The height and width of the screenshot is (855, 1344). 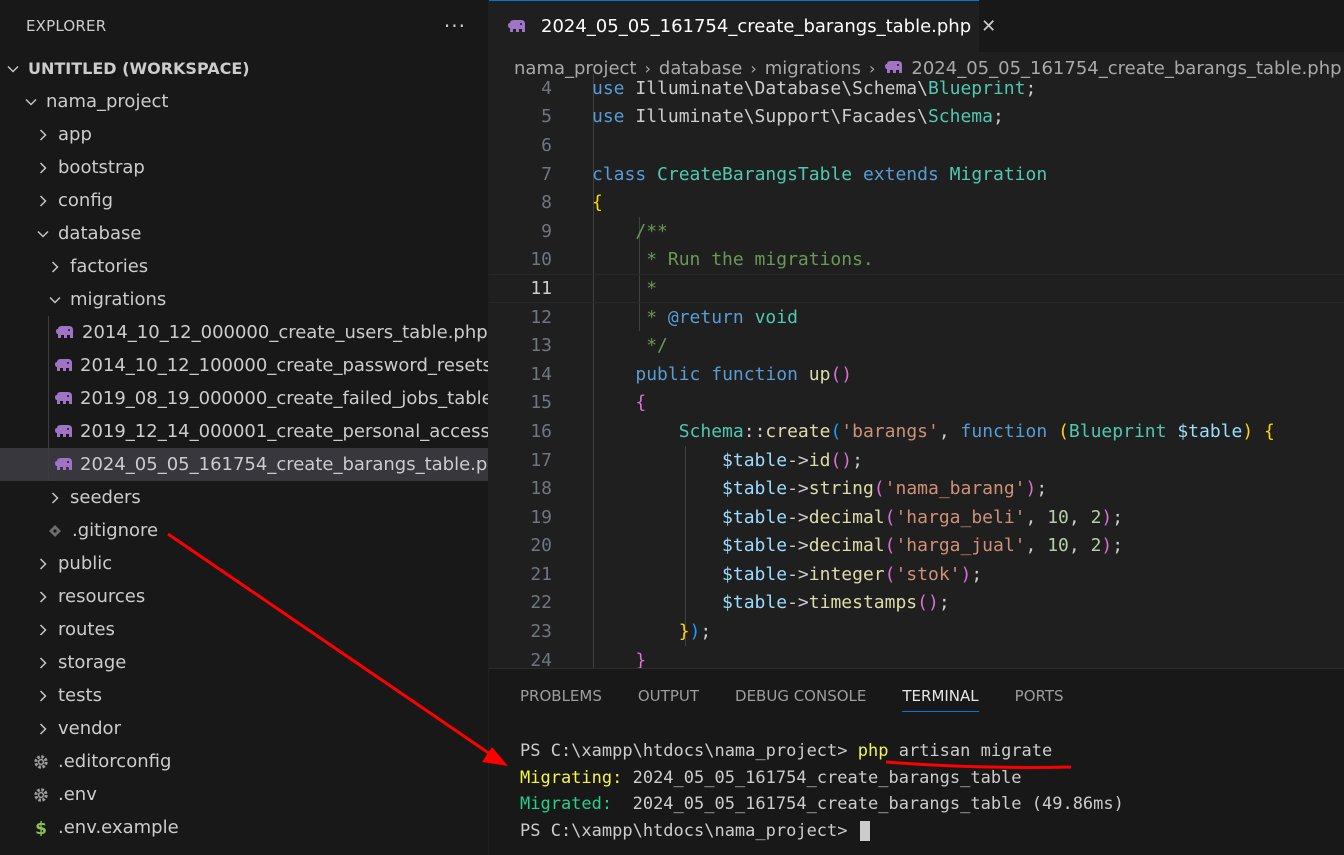 What do you see at coordinates (928, 603) in the screenshot?
I see `code-token: ()` at bounding box center [928, 603].